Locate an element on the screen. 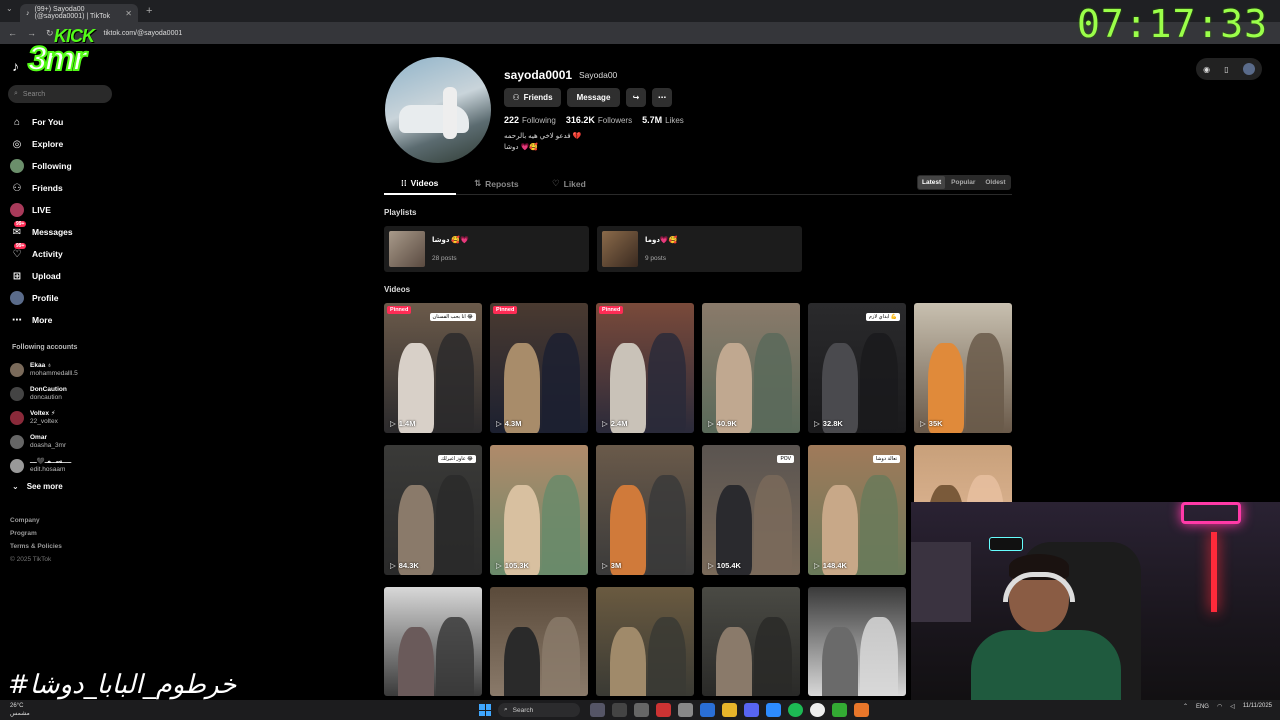  chrome-icon is located at coordinates (817, 710).